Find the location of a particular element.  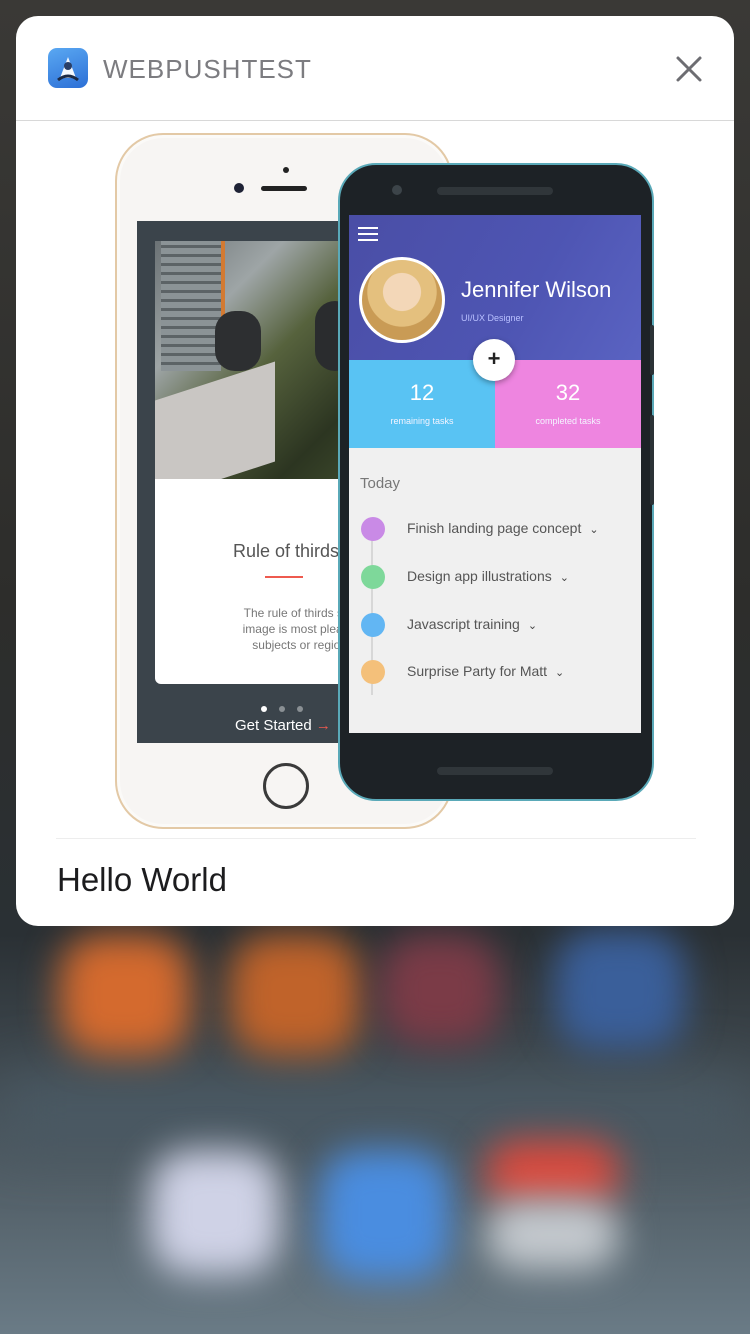

task-item: Surprise Party for Matt ⌄ is located at coordinates (501, 672).